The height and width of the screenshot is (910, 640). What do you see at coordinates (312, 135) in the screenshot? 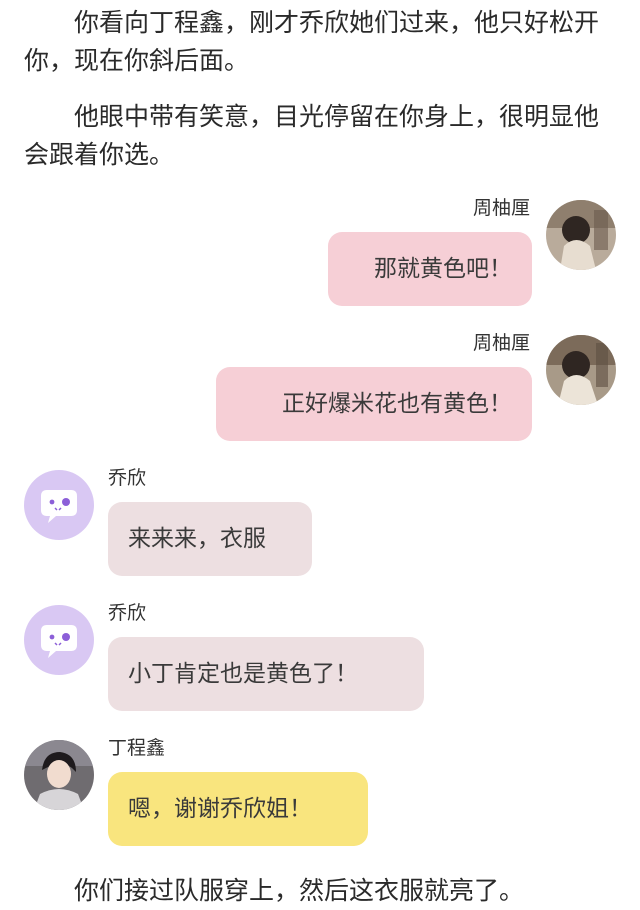
I see `story-paragraph: 他眼中带有笑意，目光停留在你身上，很明显他会跟着你选。` at bounding box center [312, 135].